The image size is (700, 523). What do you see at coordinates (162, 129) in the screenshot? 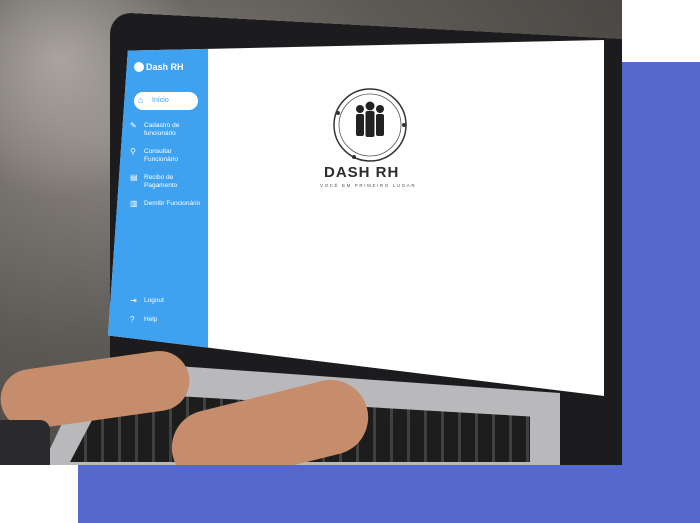
I see `sidebar-item-label: Cadastro de funcionário` at bounding box center [162, 129].